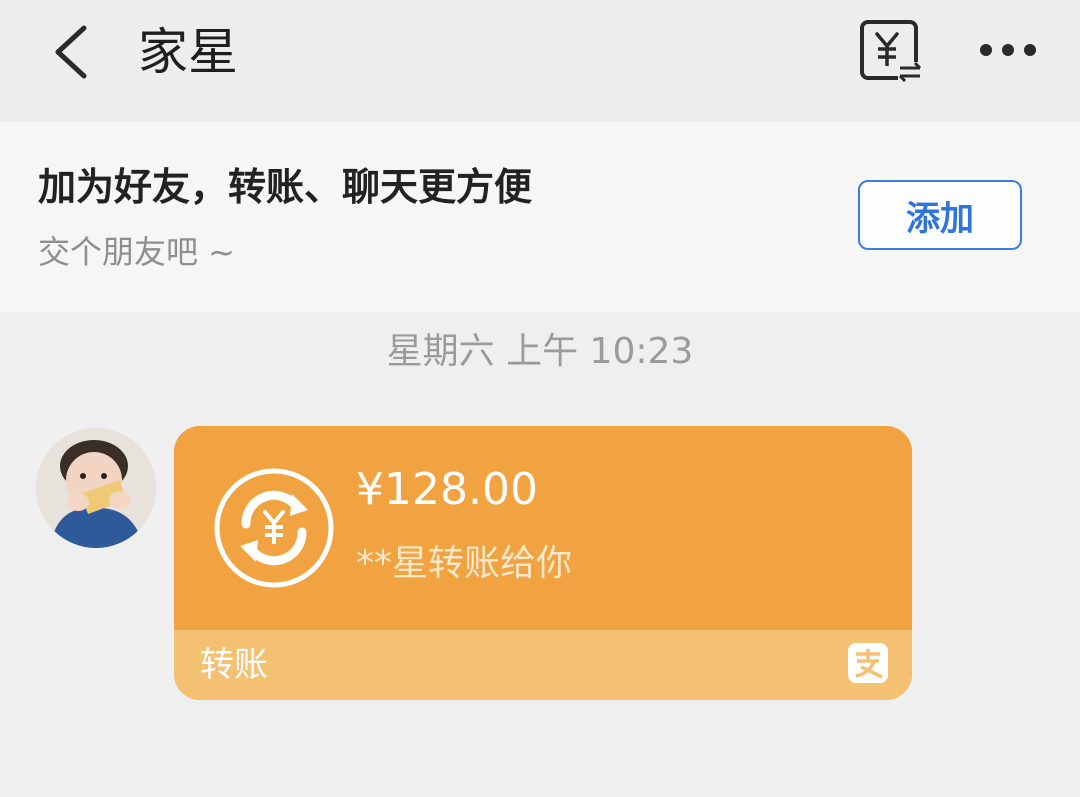 This screenshot has height=797, width=1080. Describe the element at coordinates (940, 215) in the screenshot. I see `add-friend-button: 添加` at that location.